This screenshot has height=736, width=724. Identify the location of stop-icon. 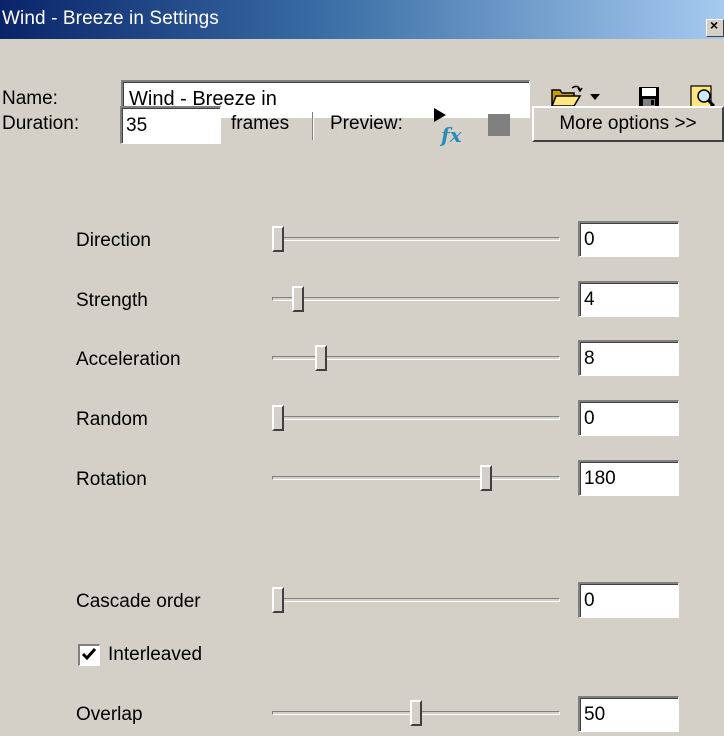
(499, 125).